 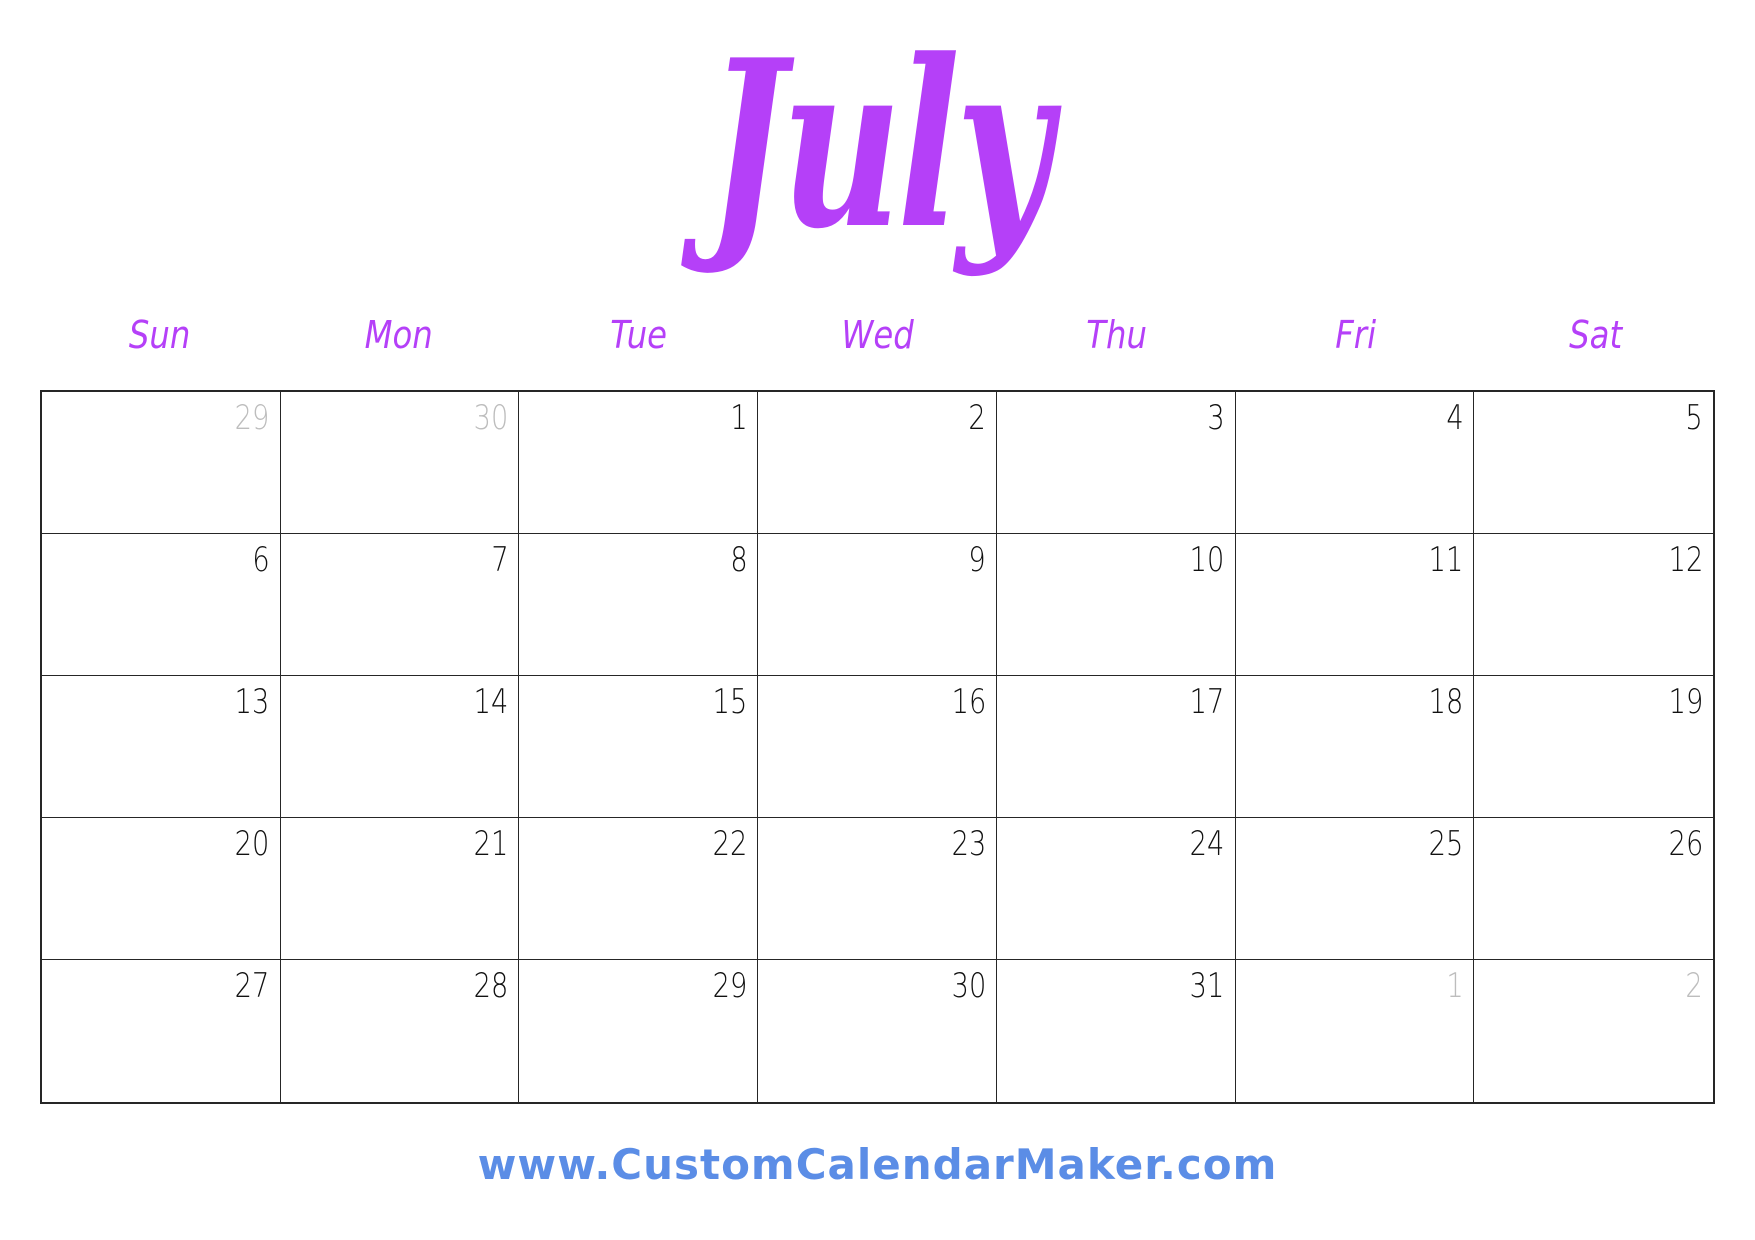 I want to click on day-cell: 6, so click(x=161, y=605).